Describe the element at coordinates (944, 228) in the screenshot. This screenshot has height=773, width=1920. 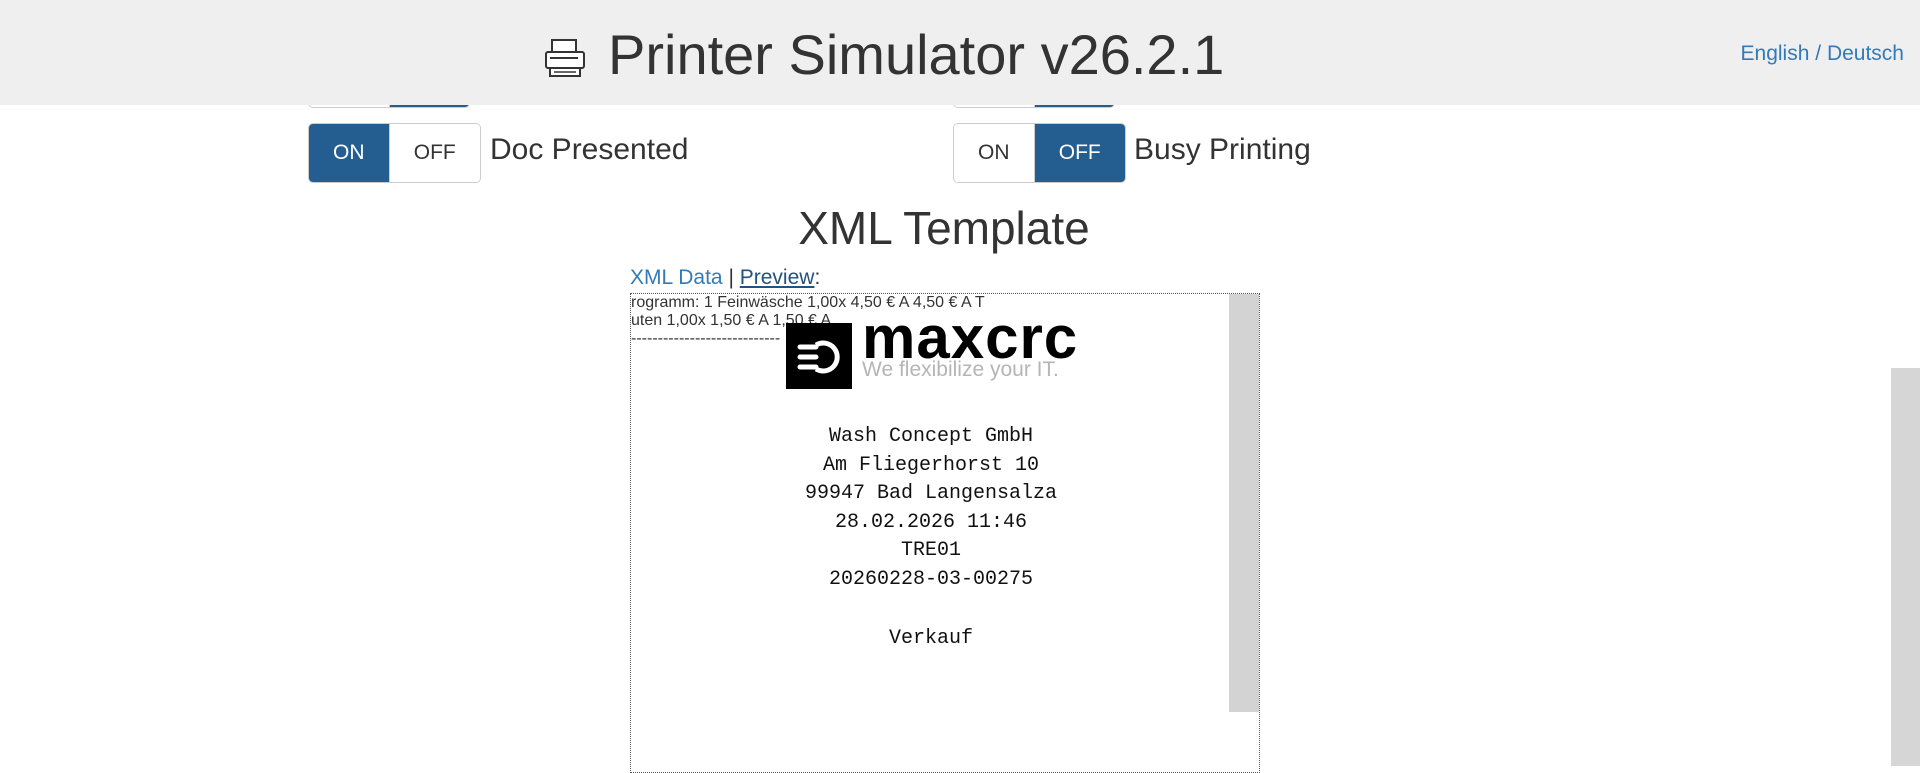
I see `xml-template-heading: XML Template` at that location.